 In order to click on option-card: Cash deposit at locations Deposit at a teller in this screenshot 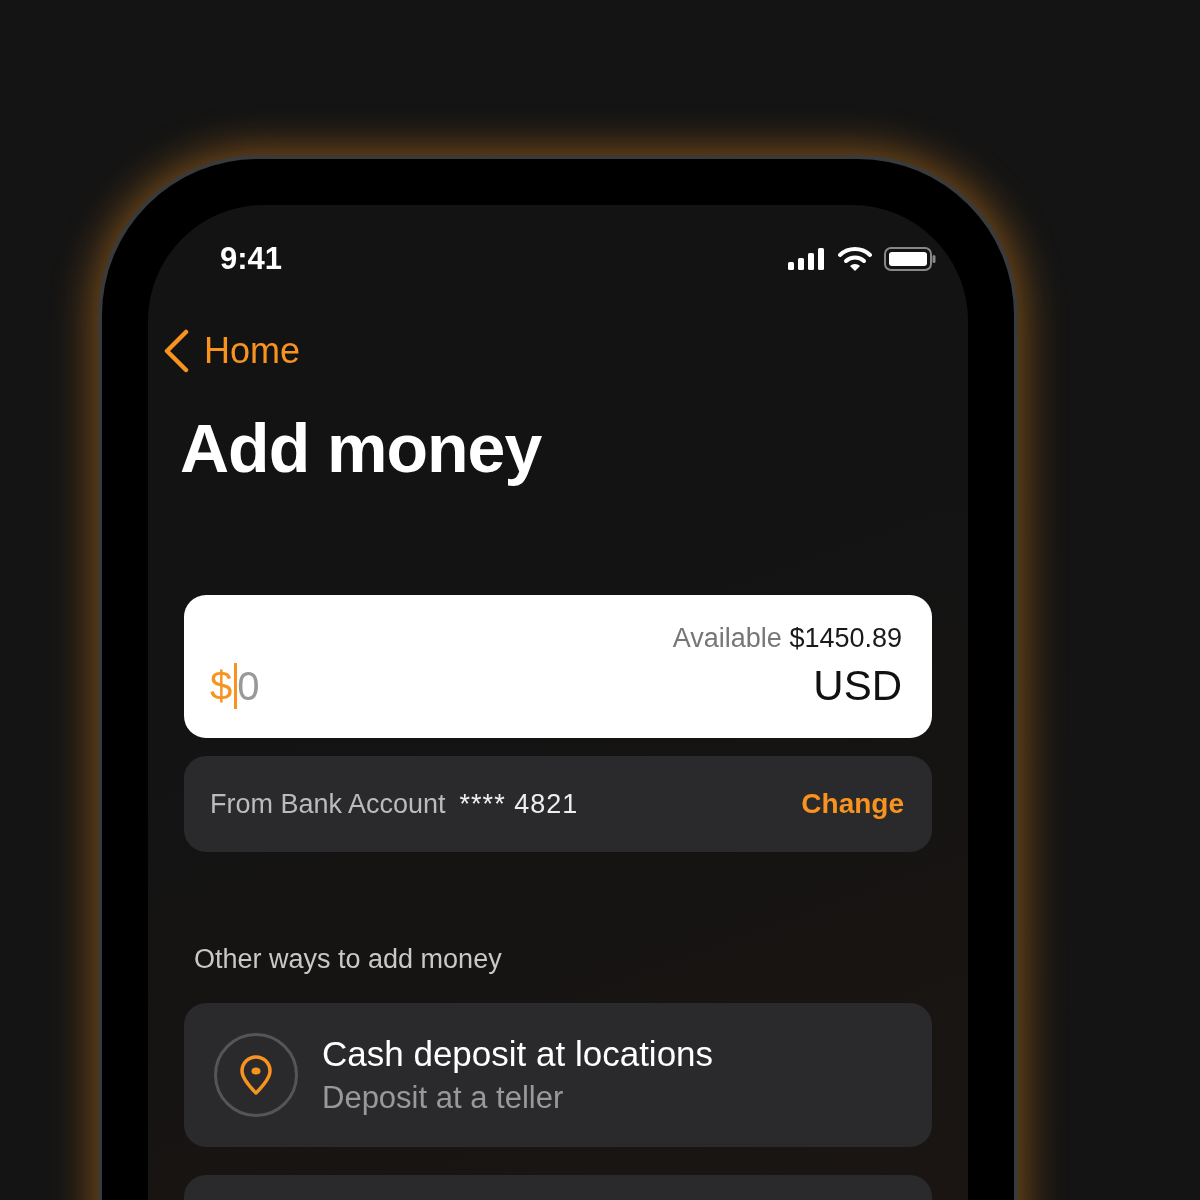, I will do `click(558, 1075)`.